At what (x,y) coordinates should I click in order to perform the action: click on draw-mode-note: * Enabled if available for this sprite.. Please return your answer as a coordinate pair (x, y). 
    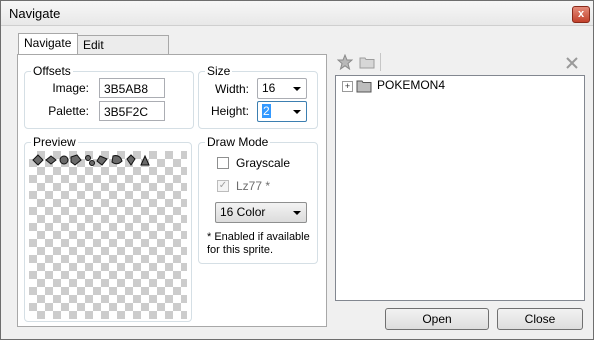
    Looking at the image, I should click on (258, 243).